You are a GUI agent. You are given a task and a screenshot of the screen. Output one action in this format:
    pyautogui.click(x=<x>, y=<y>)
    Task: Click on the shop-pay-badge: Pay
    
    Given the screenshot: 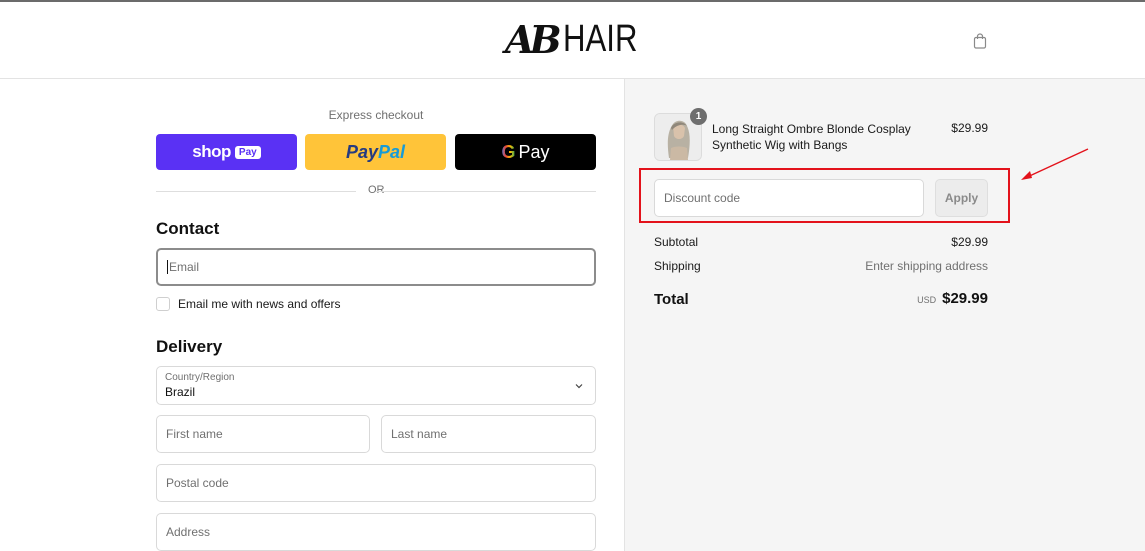 What is the action you would take?
    pyautogui.click(x=247, y=152)
    